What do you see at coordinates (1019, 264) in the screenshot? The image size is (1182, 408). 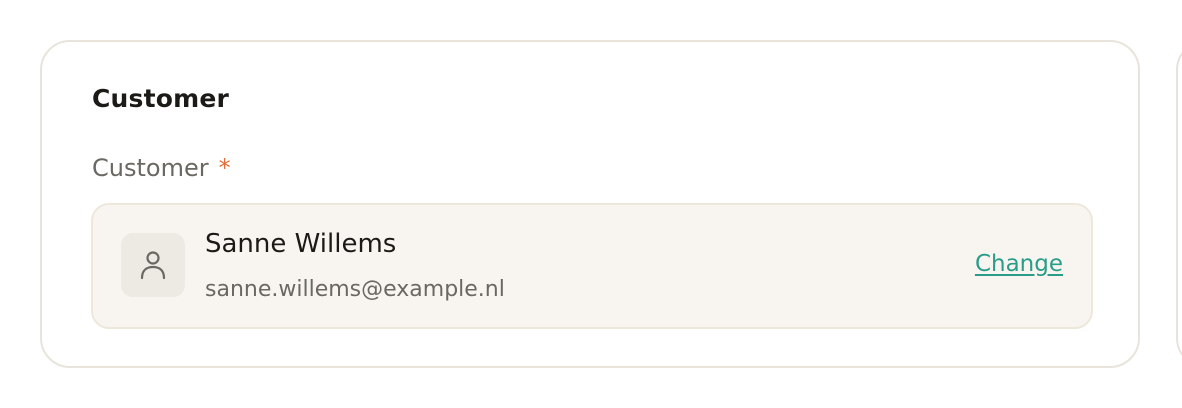 I see `change-customer-link: Change` at bounding box center [1019, 264].